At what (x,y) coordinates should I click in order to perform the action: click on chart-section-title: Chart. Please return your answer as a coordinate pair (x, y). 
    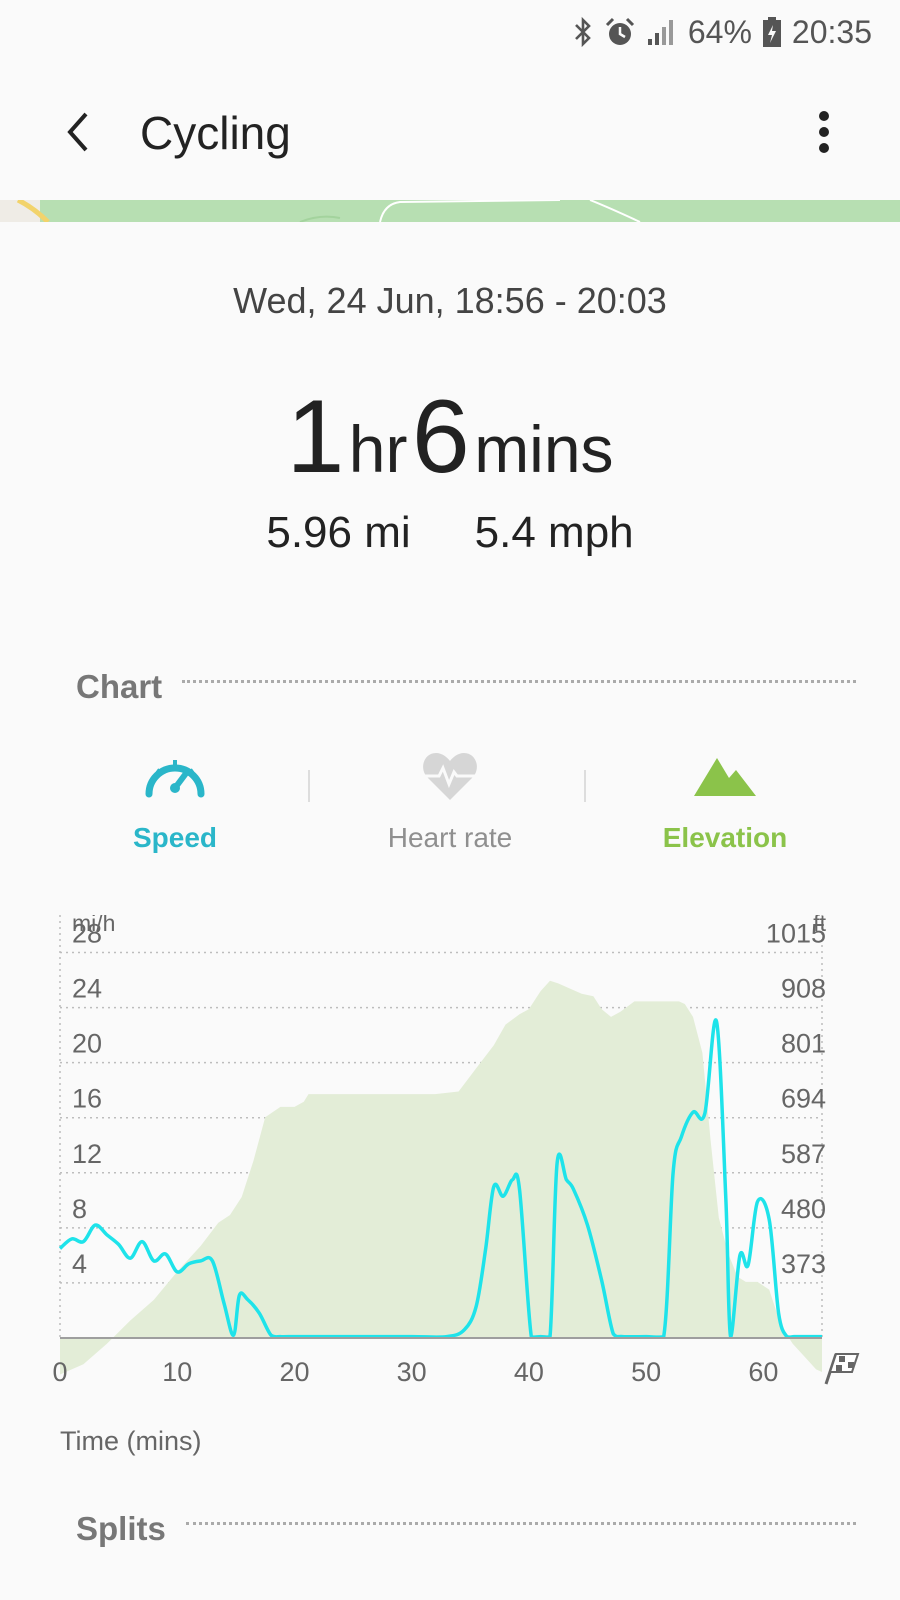
    Looking at the image, I should click on (119, 686).